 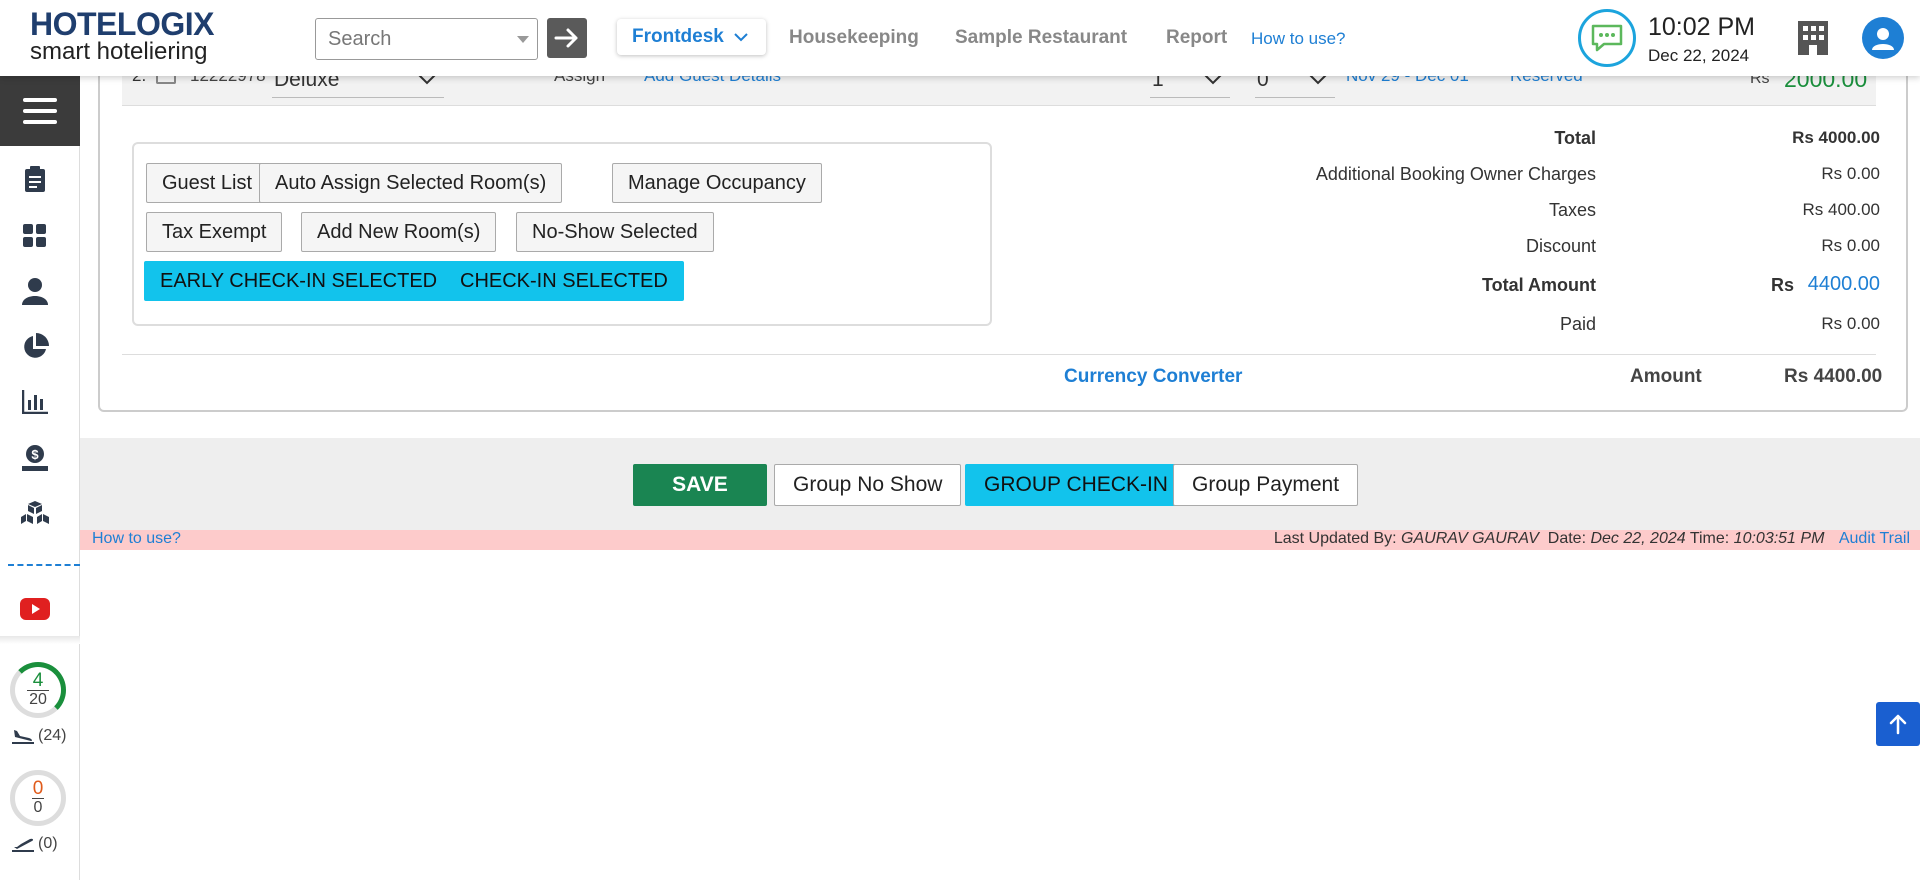 I want to click on hamburger-icon, so click(x=40, y=111).